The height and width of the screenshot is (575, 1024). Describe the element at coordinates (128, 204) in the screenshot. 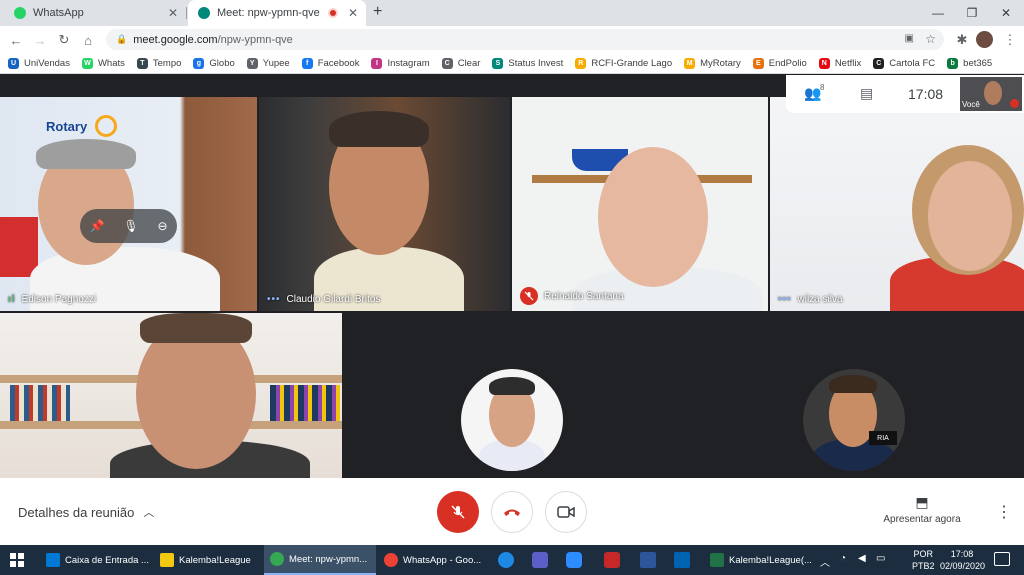

I see `participant-tile: Rotary 📌 🎙 ⊖ ıl Edison Pagnozzi` at that location.